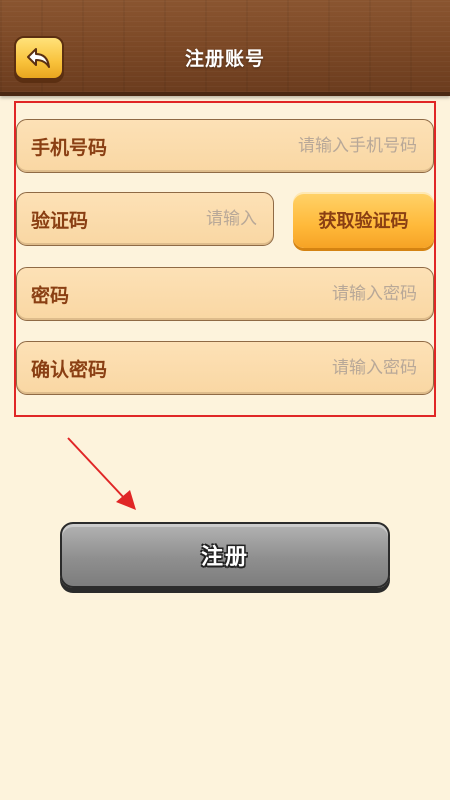  Describe the element at coordinates (69, 369) in the screenshot. I see `confirm-password-label: 确认密码` at that location.